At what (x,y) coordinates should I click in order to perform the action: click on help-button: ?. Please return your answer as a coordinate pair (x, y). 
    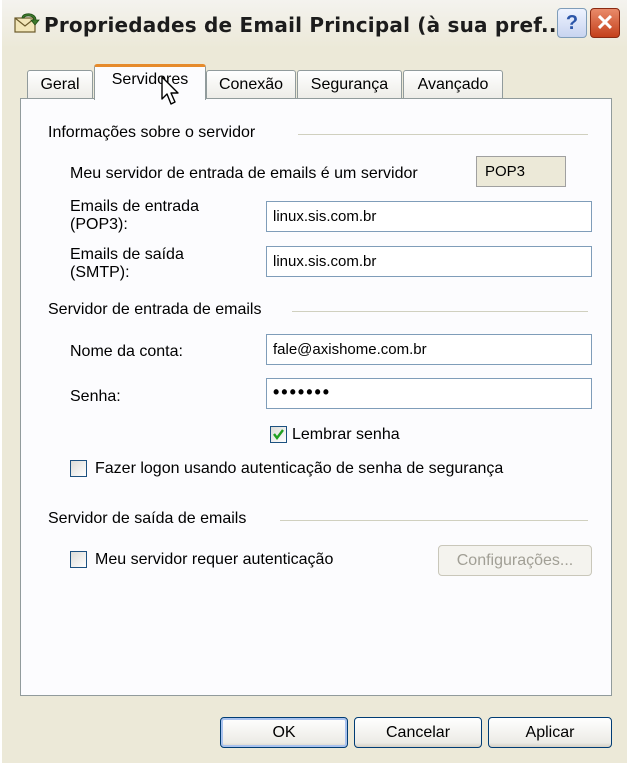
    Looking at the image, I should click on (572, 23).